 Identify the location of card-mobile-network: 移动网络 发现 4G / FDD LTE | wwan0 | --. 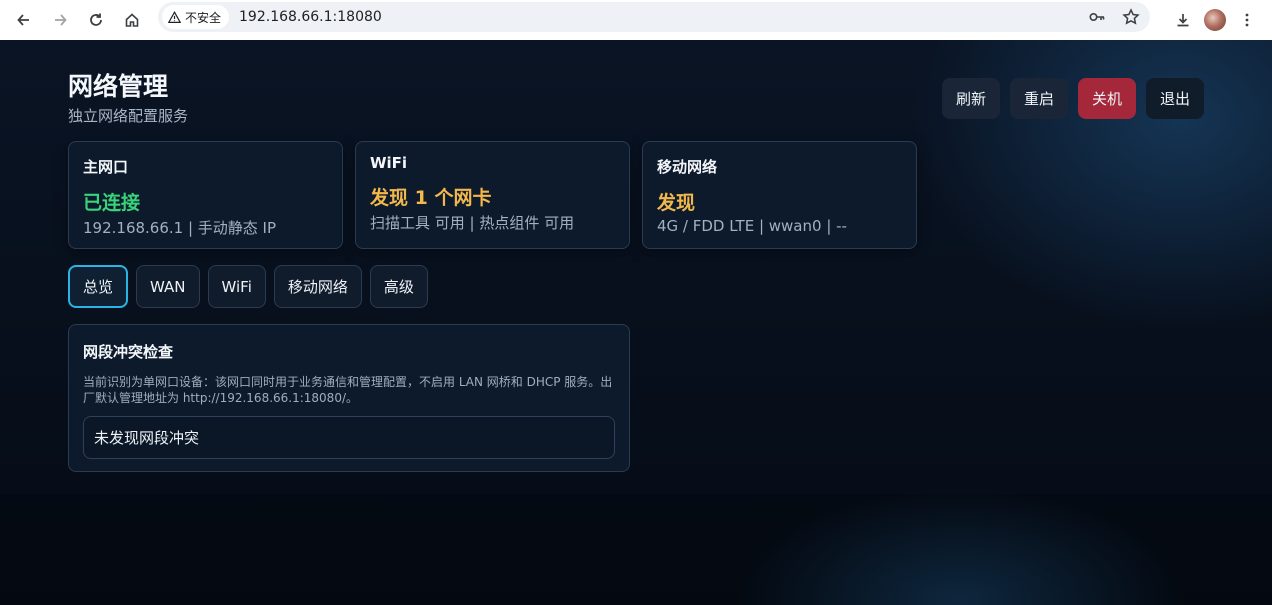
(779, 195).